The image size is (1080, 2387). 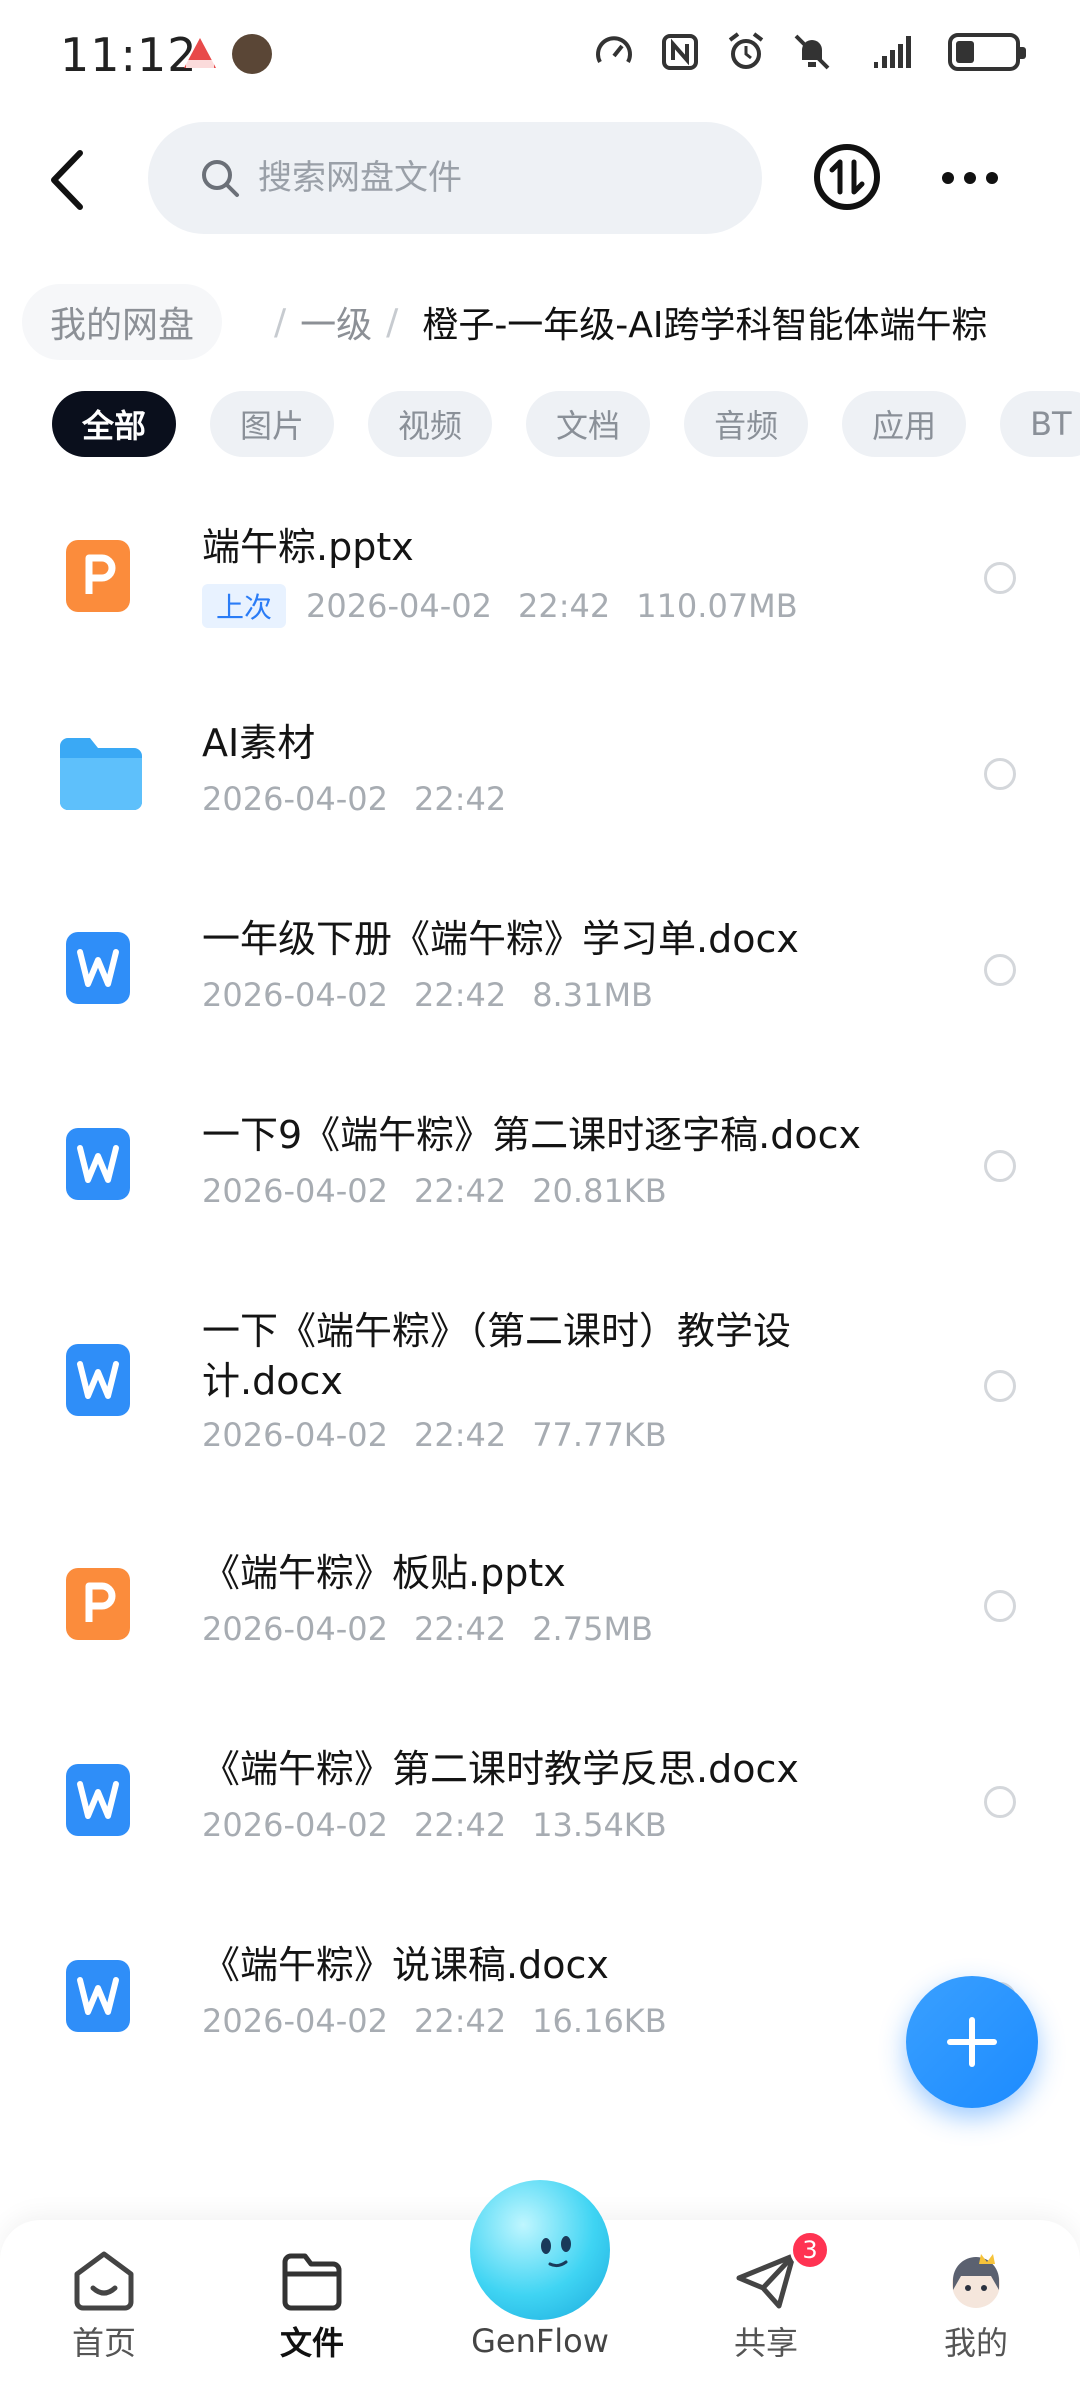 I want to click on file-meta: 2026-04-02 22:42, so click(x=367, y=799).